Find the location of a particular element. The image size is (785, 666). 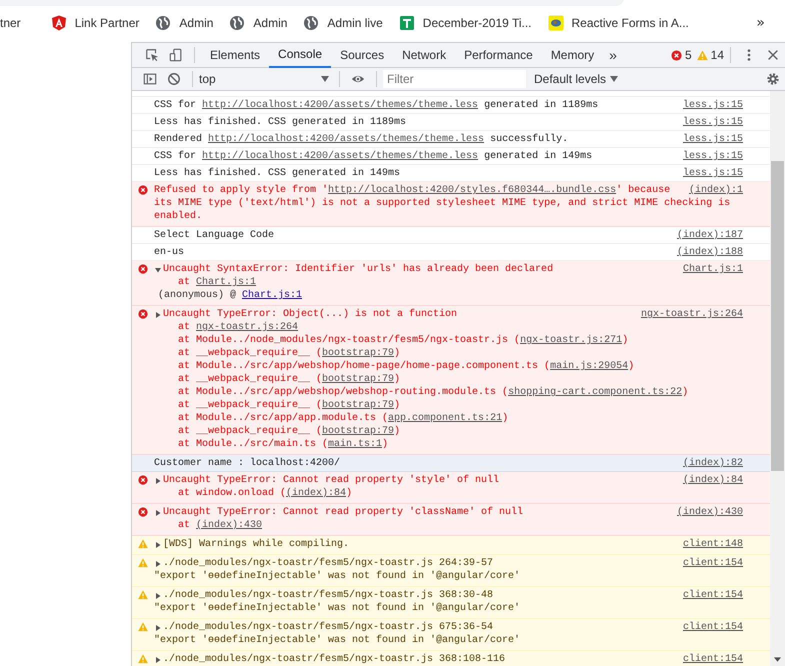

warning-icon is located at coordinates (143, 627).